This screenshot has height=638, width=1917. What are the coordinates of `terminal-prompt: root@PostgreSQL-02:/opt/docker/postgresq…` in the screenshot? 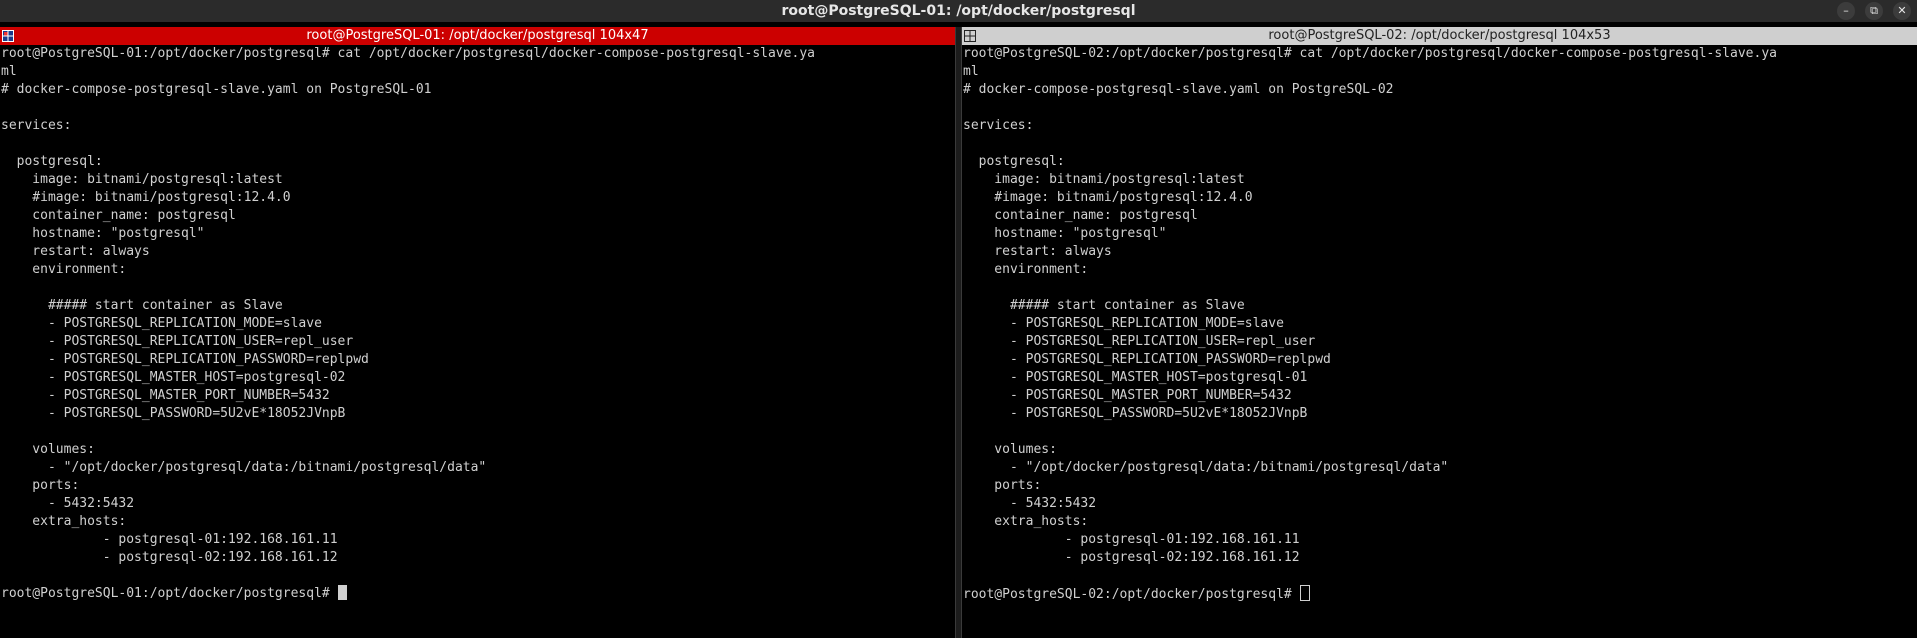 It's located at (1131, 594).